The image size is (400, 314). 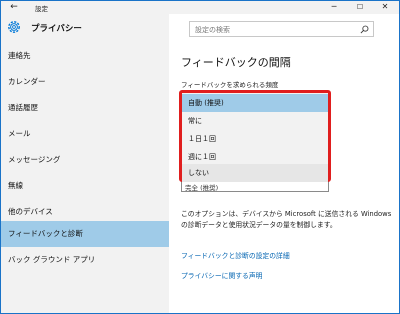 What do you see at coordinates (85, 56) in the screenshot?
I see `sidebar-item-contacts: 連絡先` at bounding box center [85, 56].